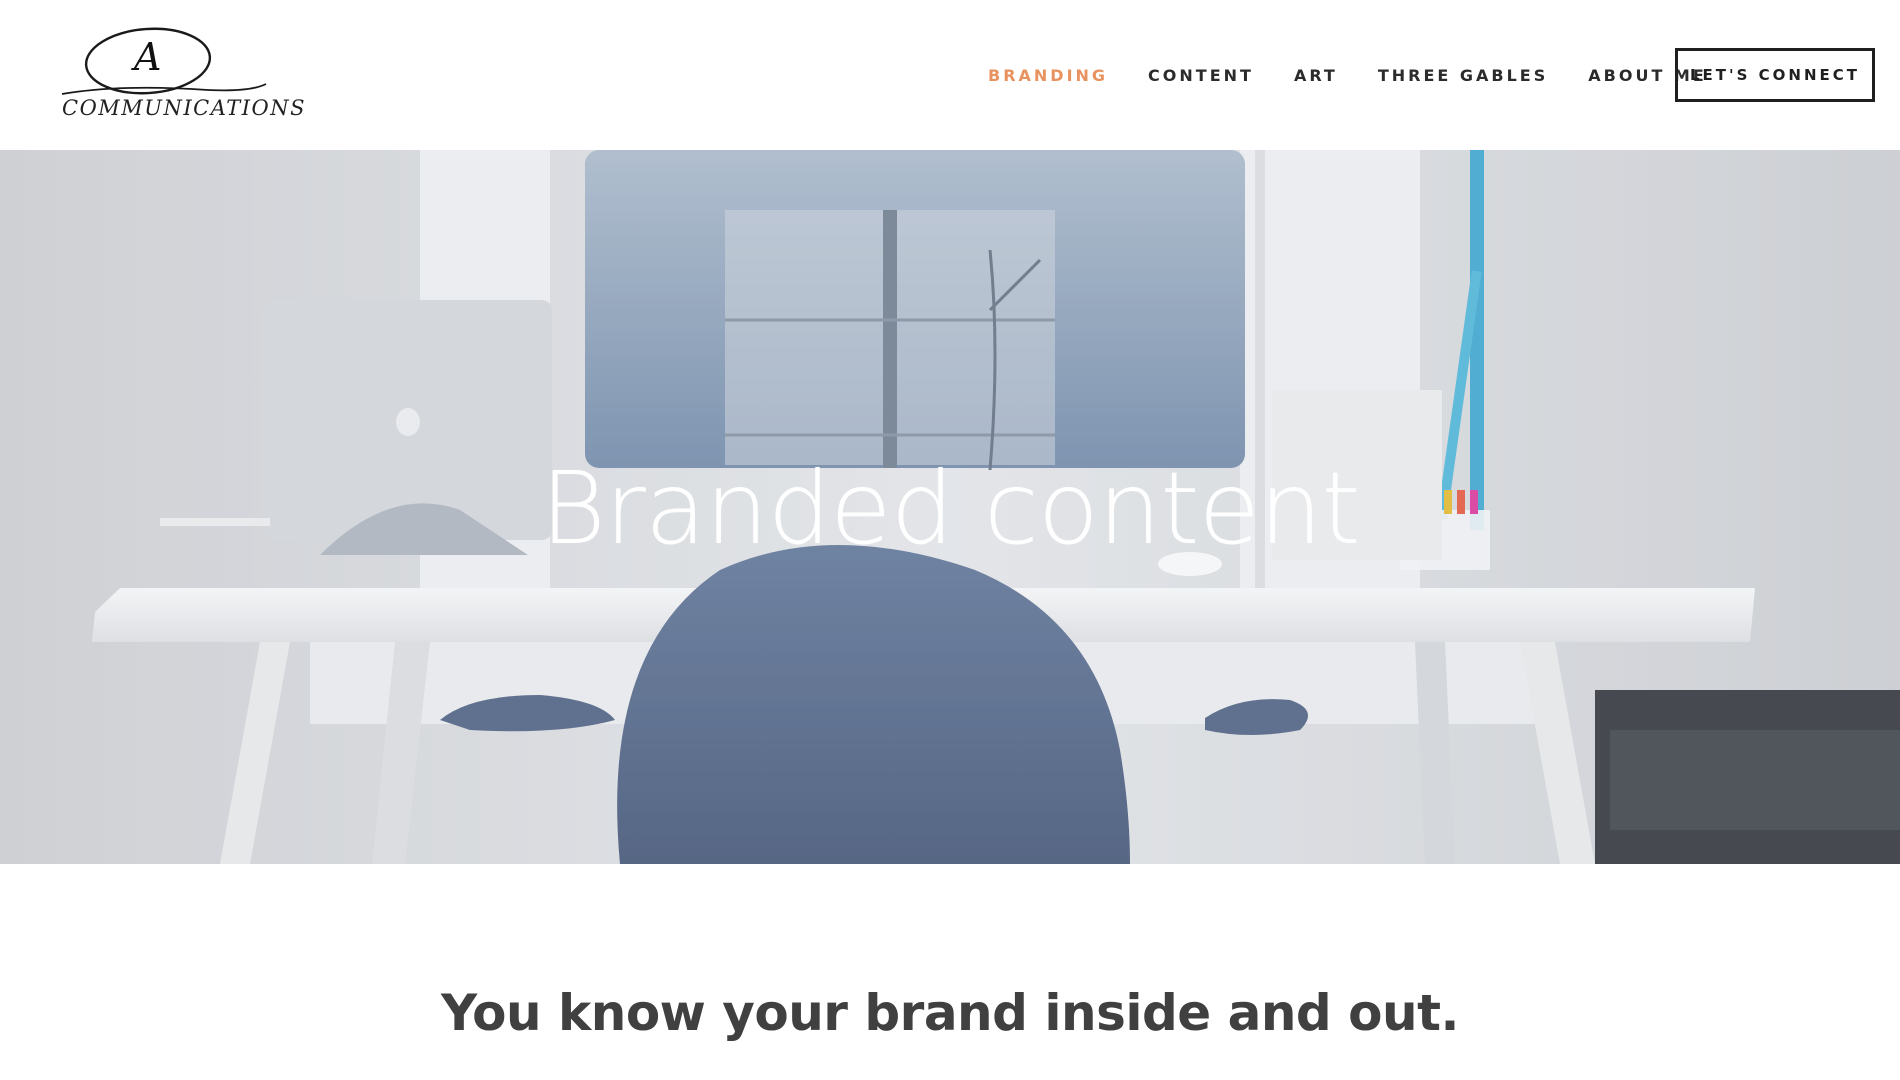 This screenshot has height=1080, width=1900. Describe the element at coordinates (164, 61) in the screenshot. I see `logo-ellipse-icon: A` at that location.